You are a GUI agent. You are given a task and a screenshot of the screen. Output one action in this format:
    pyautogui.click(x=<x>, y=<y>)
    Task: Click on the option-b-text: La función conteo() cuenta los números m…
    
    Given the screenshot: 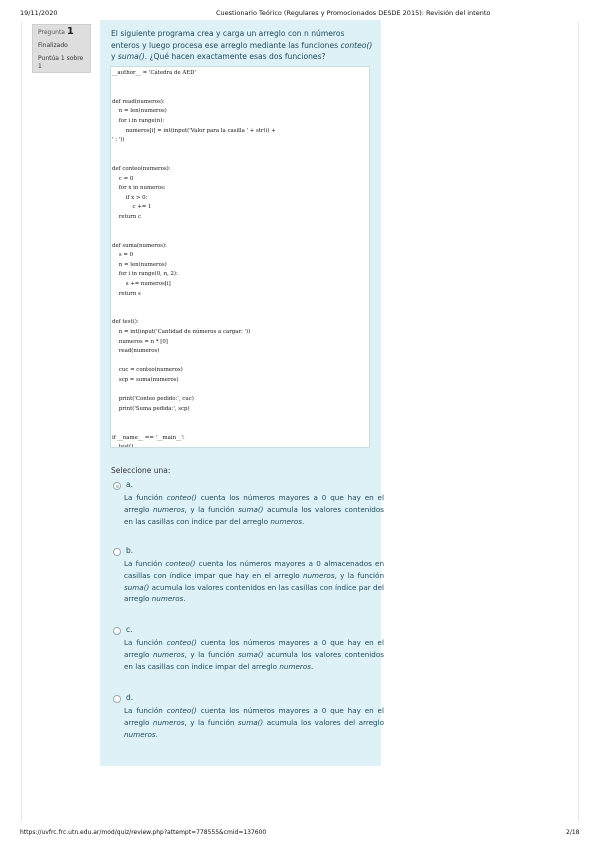 What is the action you would take?
    pyautogui.click(x=254, y=581)
    